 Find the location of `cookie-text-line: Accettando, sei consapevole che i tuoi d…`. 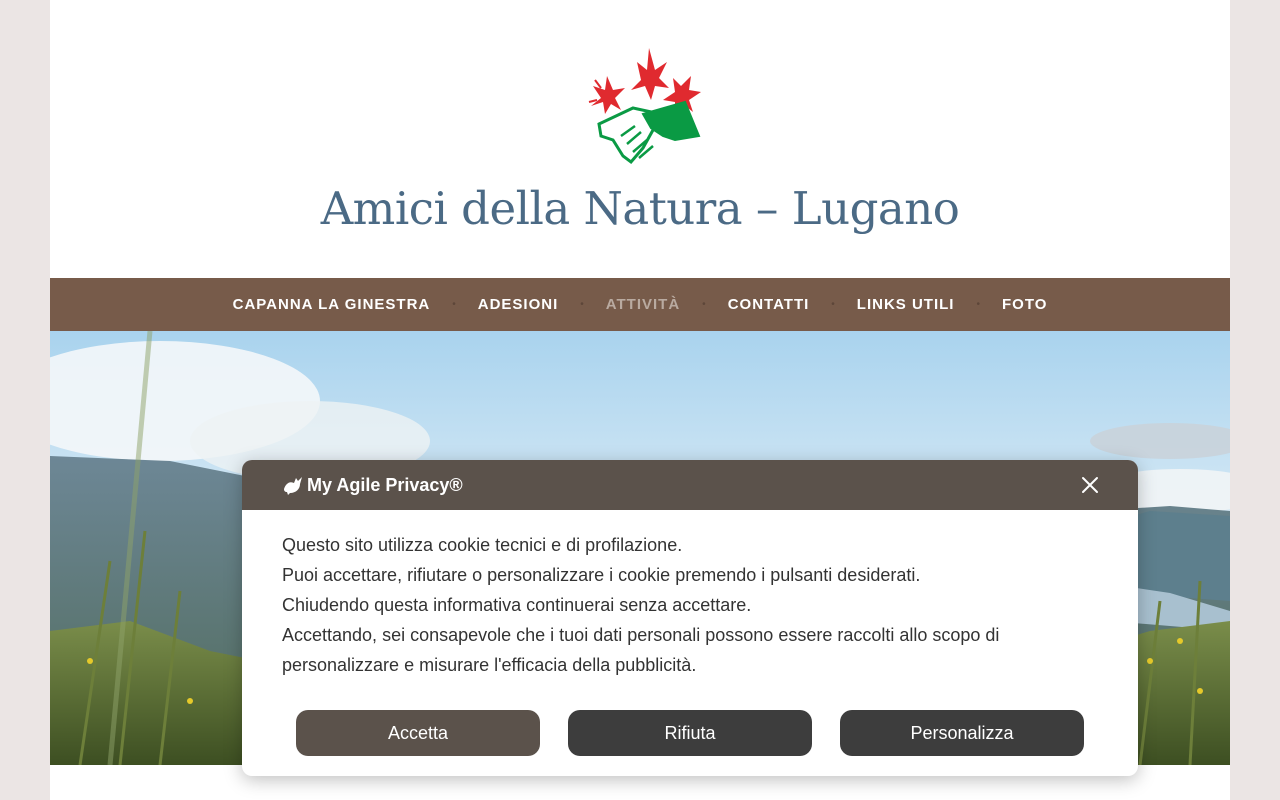

cookie-text-line: Accettando, sei consapevole che i tuoi d… is located at coordinates (641, 650).